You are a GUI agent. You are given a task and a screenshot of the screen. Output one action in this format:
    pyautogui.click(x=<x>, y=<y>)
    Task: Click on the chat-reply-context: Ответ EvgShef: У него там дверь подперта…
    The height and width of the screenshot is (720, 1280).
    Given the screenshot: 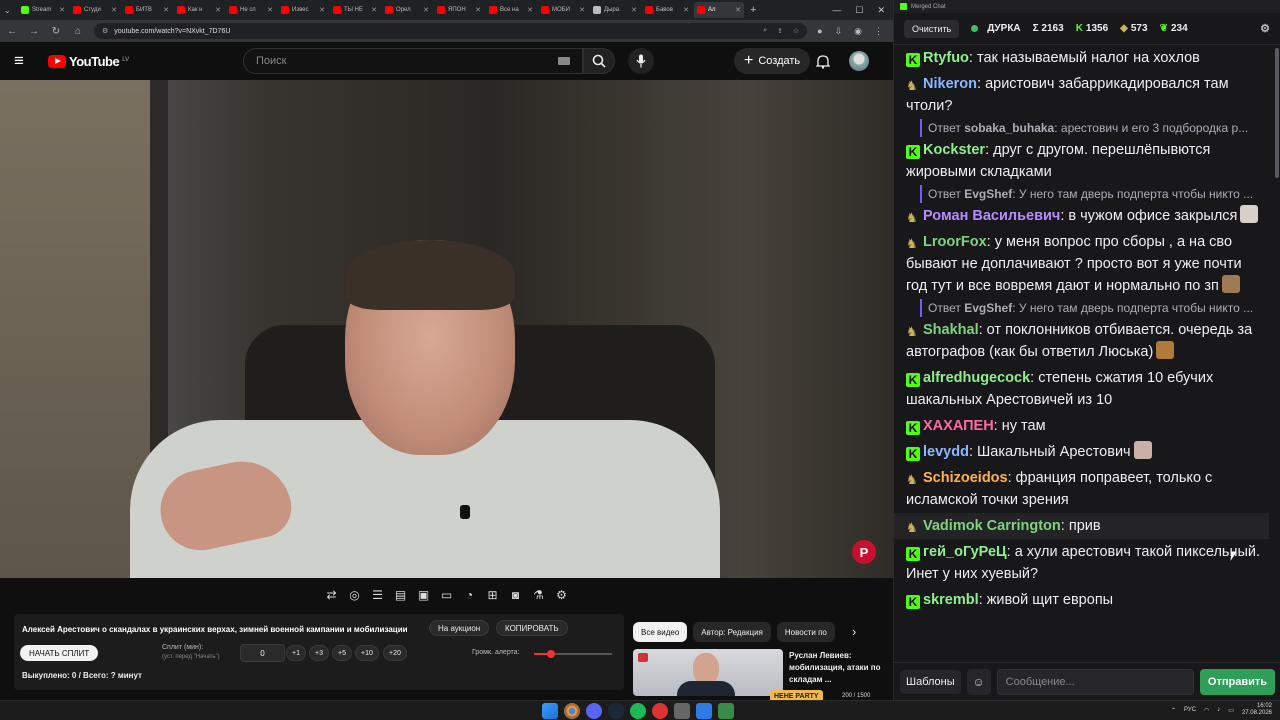 What is the action you would take?
    pyautogui.click(x=1090, y=308)
    